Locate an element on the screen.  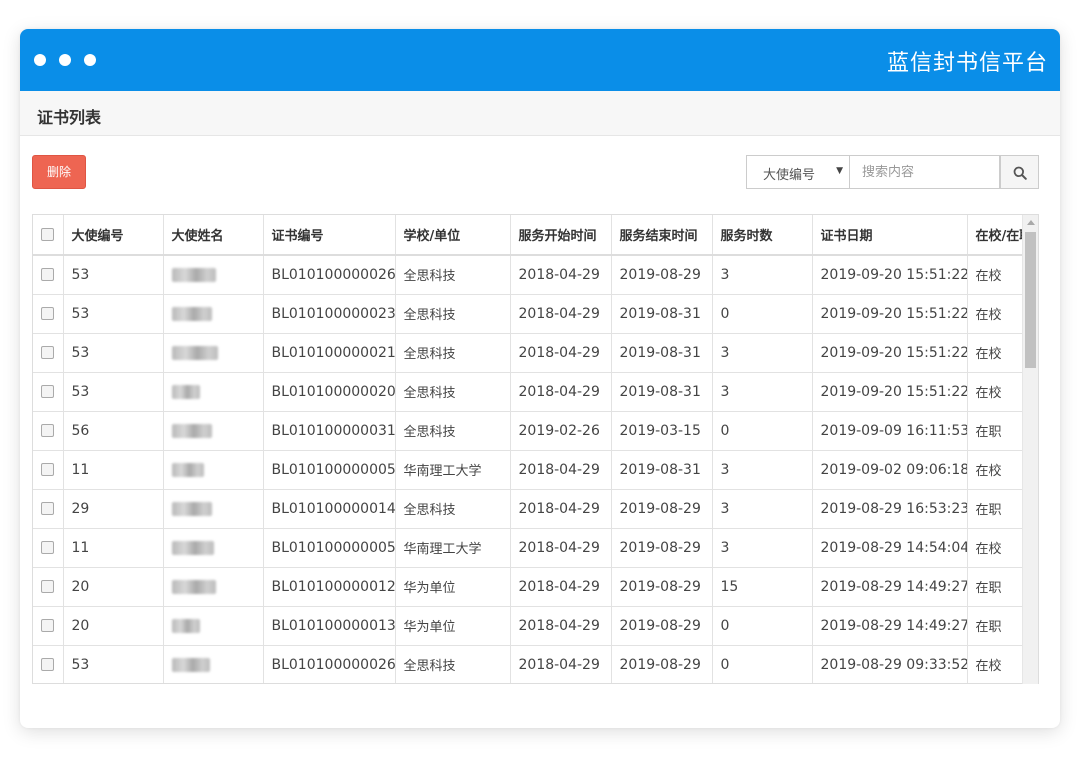
col-header: 大使编号 is located at coordinates (113, 235).